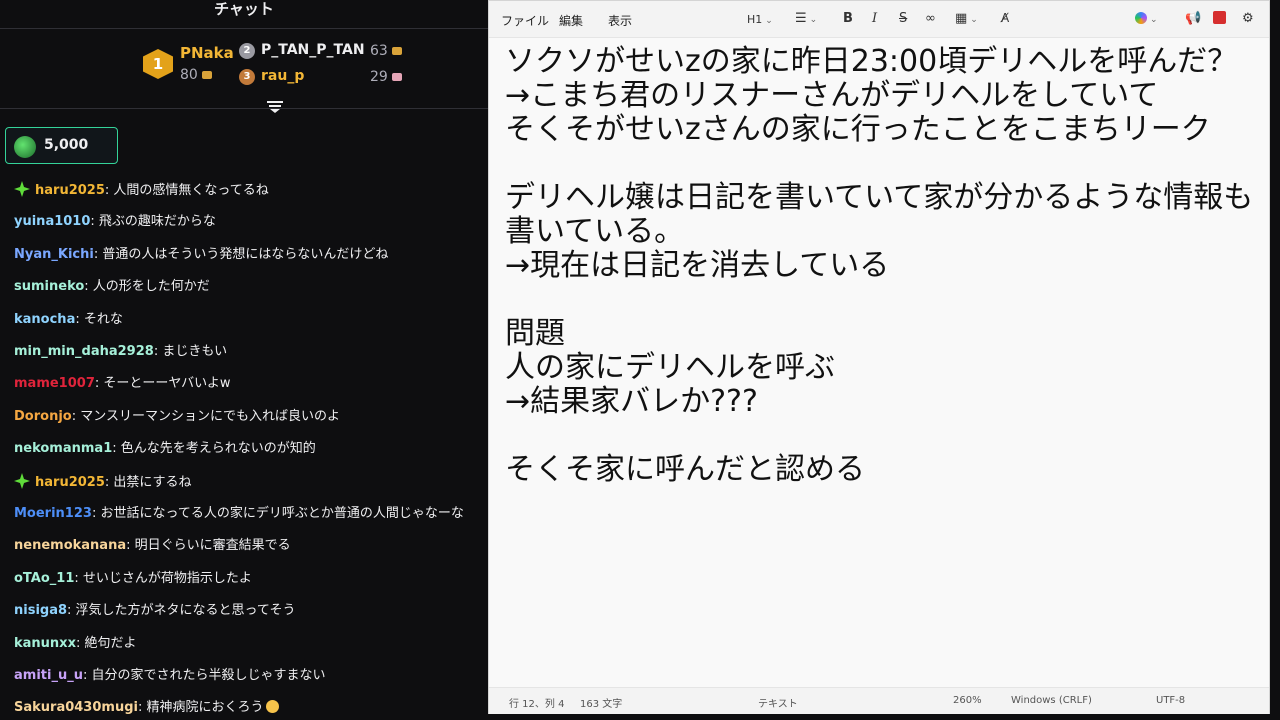  I want to click on chat-message-text: : マンスリーマンションにでも入れば良いのよ, so click(205, 416).